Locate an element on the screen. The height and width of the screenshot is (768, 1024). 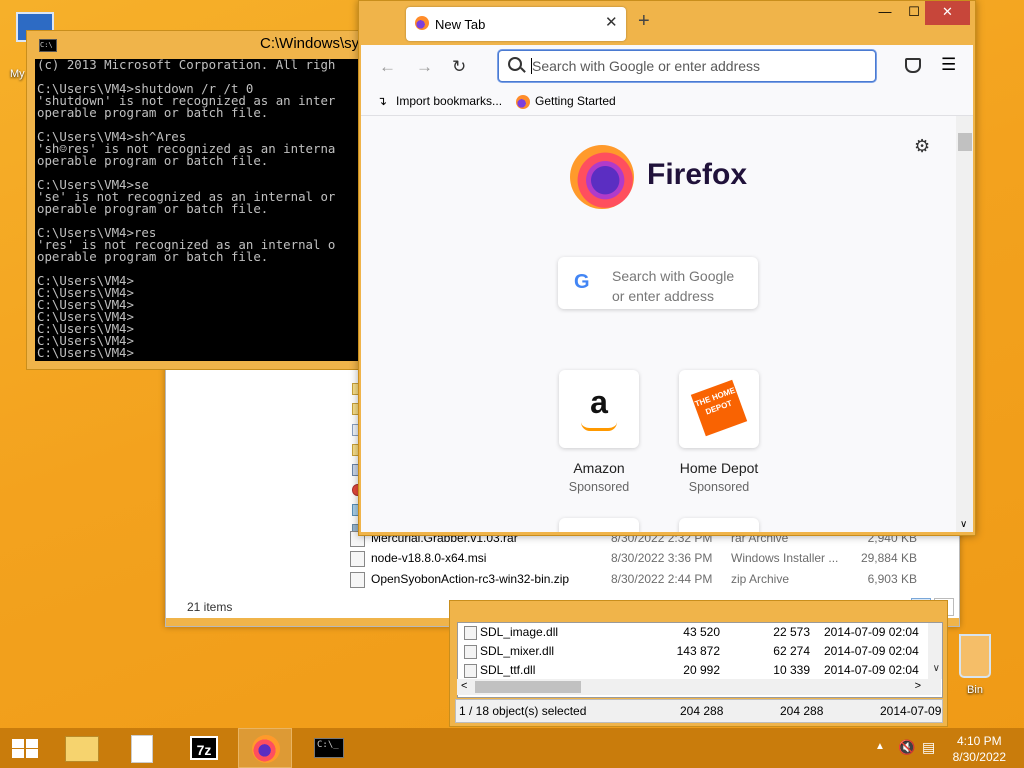
forward-arrow-icon: → is located at coordinates (424, 67).